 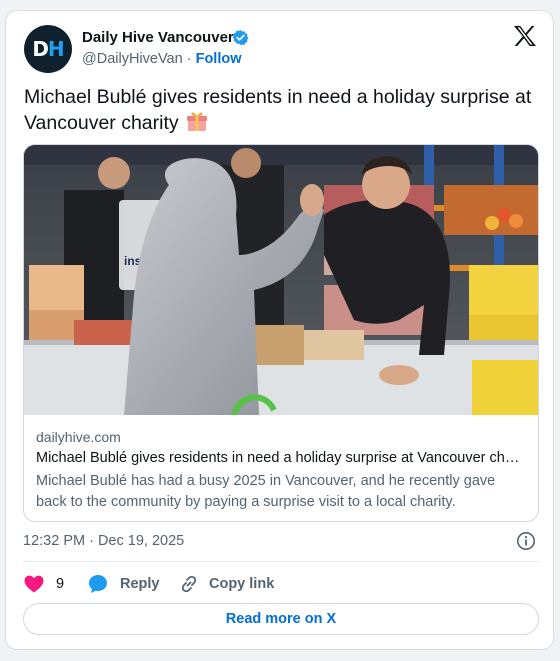 I want to click on tweet-timestamp: 12:32 PM · Dec 19, 2025, so click(x=103, y=541).